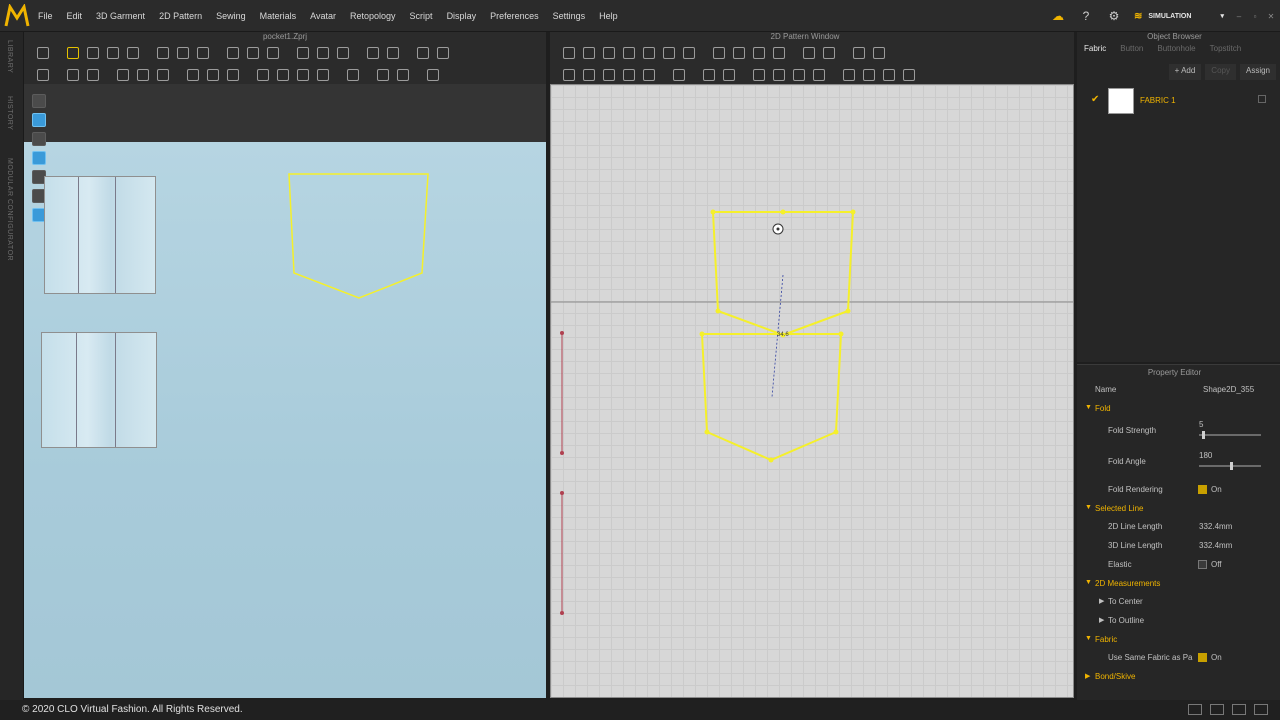 This screenshot has height=720, width=1280. I want to click on buttonhole-icon, so click(728, 74).